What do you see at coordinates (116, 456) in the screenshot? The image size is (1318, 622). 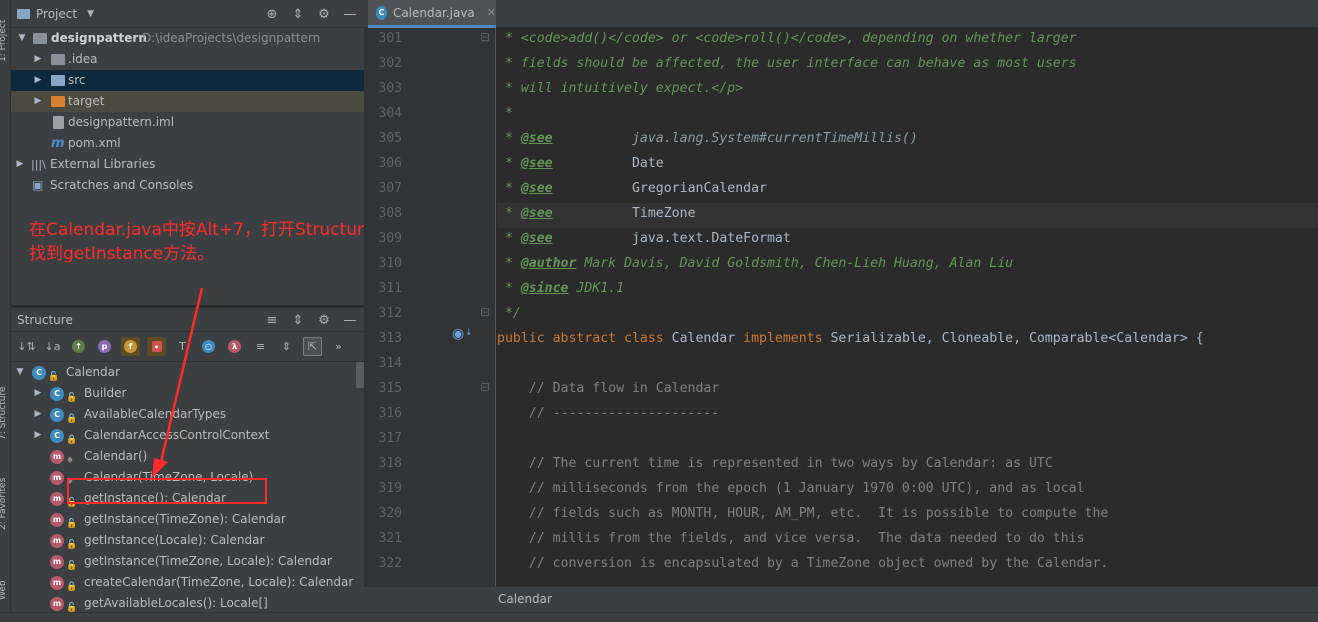 I see `structure-item-label: Calendar()` at bounding box center [116, 456].